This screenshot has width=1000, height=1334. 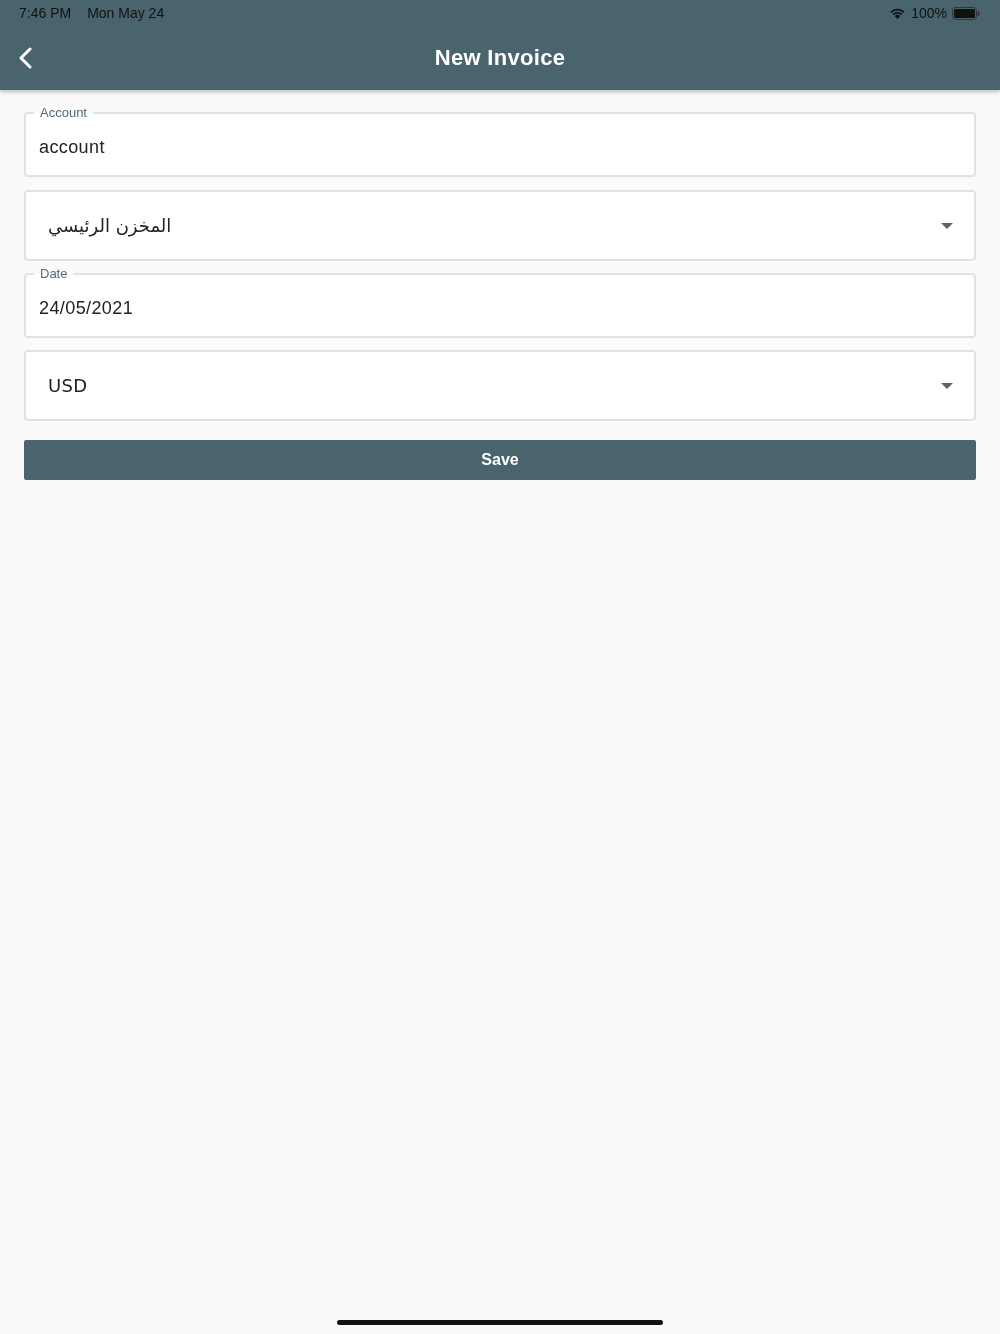 What do you see at coordinates (898, 13) in the screenshot?
I see `wifi-icon` at bounding box center [898, 13].